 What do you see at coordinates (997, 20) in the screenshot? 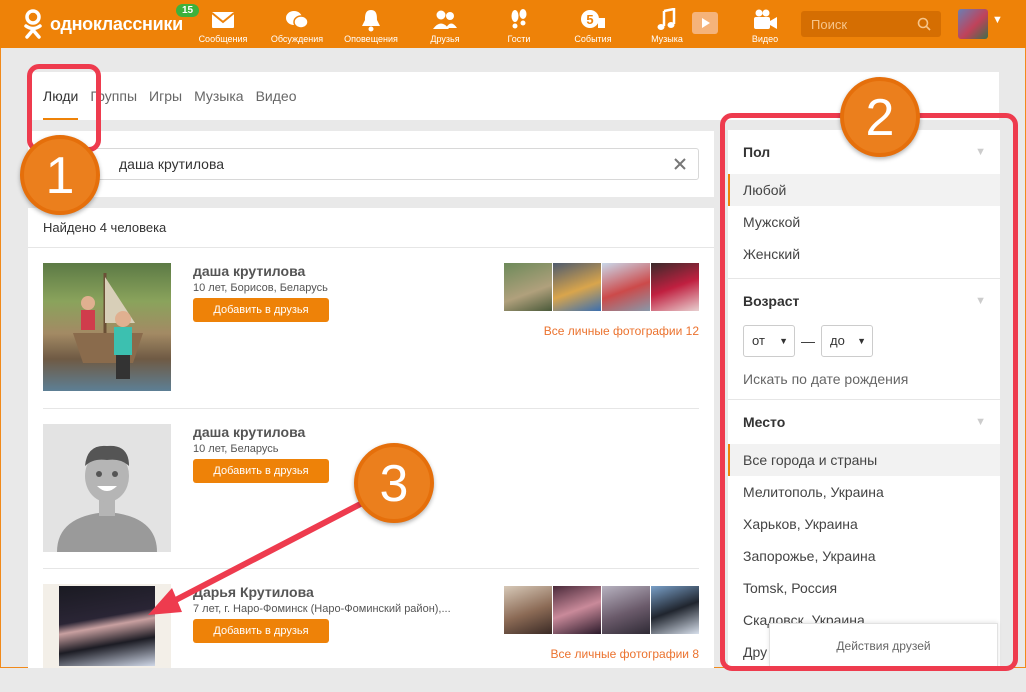
I see `chevron-down-icon: ▼` at bounding box center [997, 20].